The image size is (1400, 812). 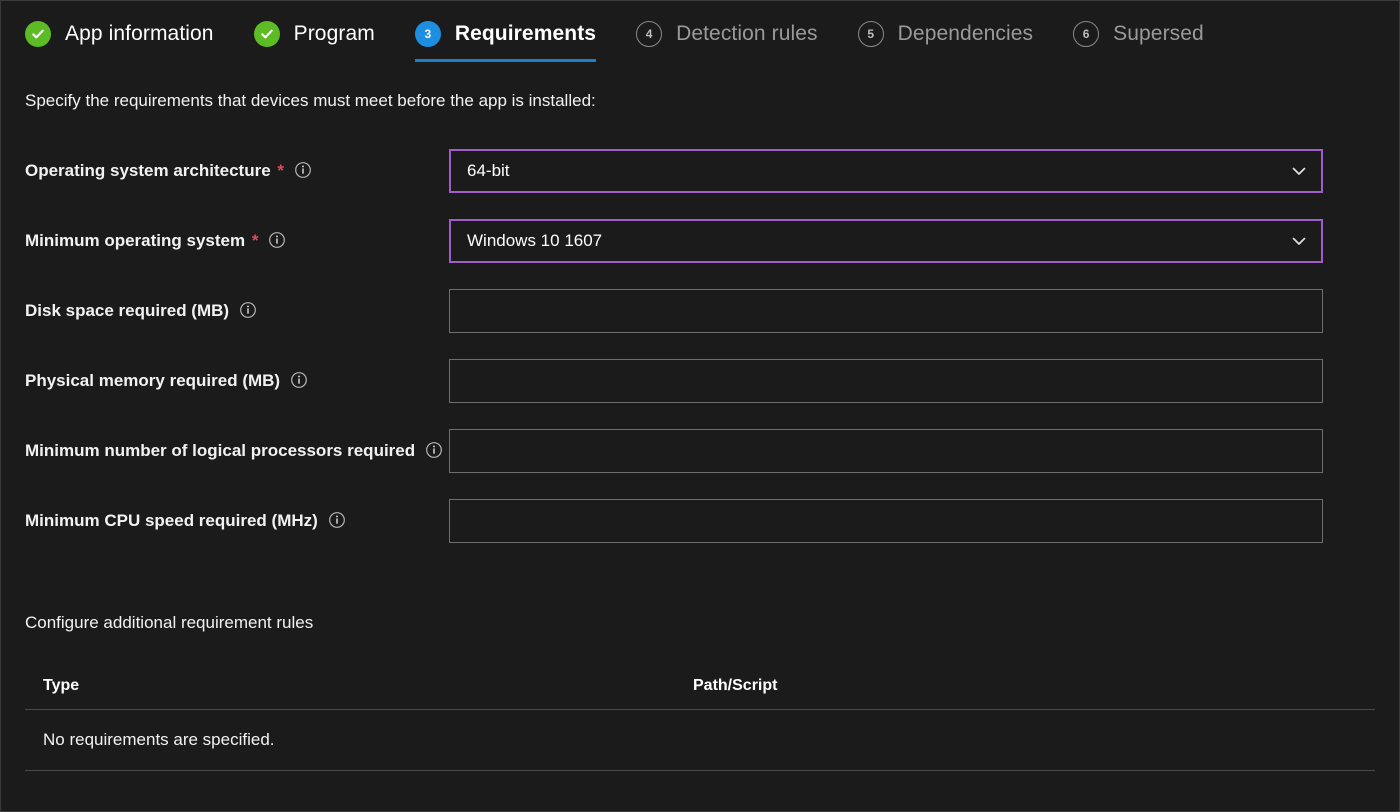 I want to click on dropdown-operating-system-architecture: 64-bit, so click(x=886, y=171).